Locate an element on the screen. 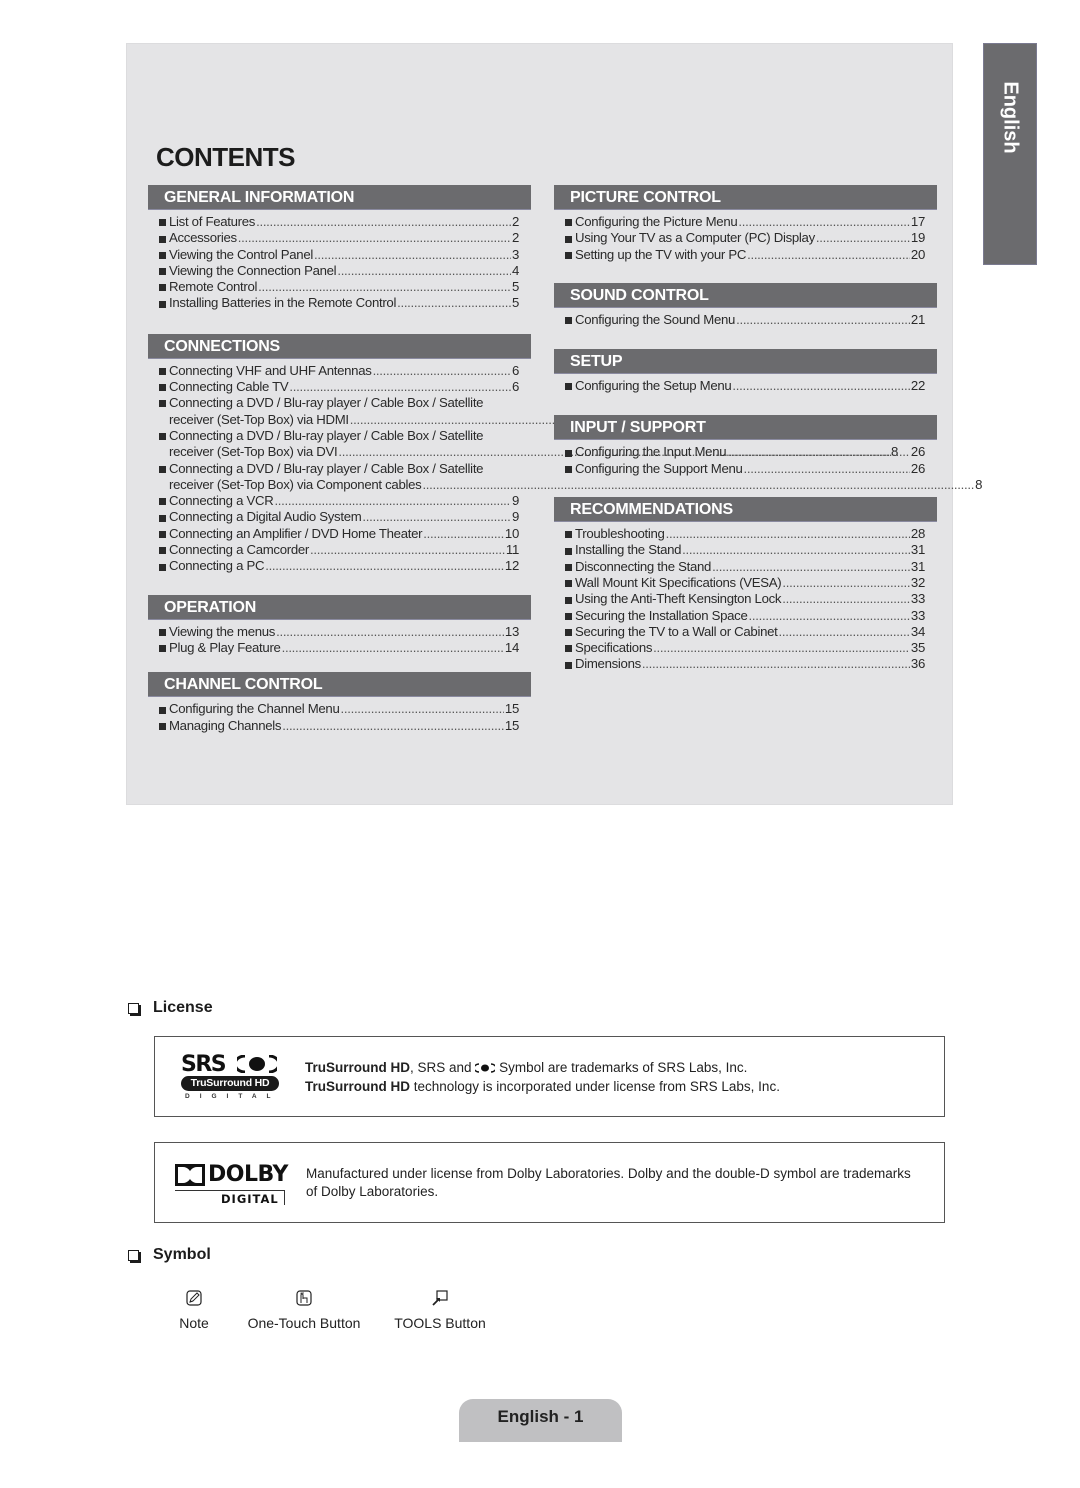 This screenshot has width=1080, height=1488. dolby-logo-rule-vertical is located at coordinates (284, 1197).